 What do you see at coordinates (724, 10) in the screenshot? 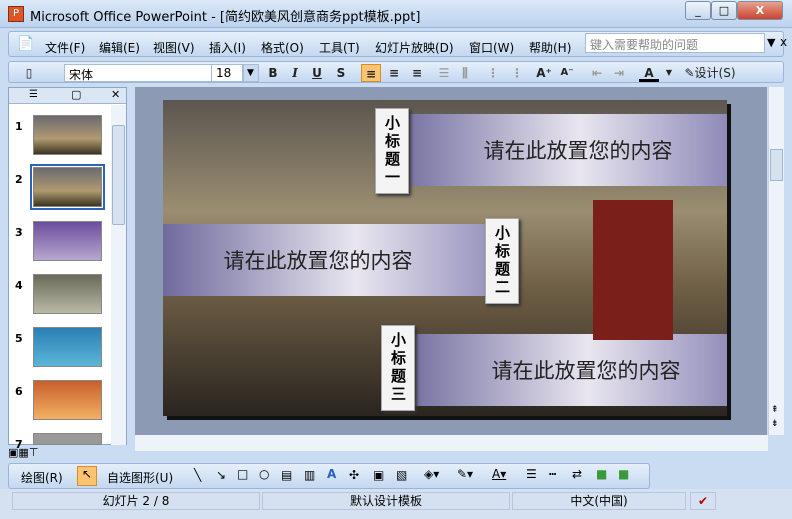
I see `maximize-button: □` at bounding box center [724, 10].